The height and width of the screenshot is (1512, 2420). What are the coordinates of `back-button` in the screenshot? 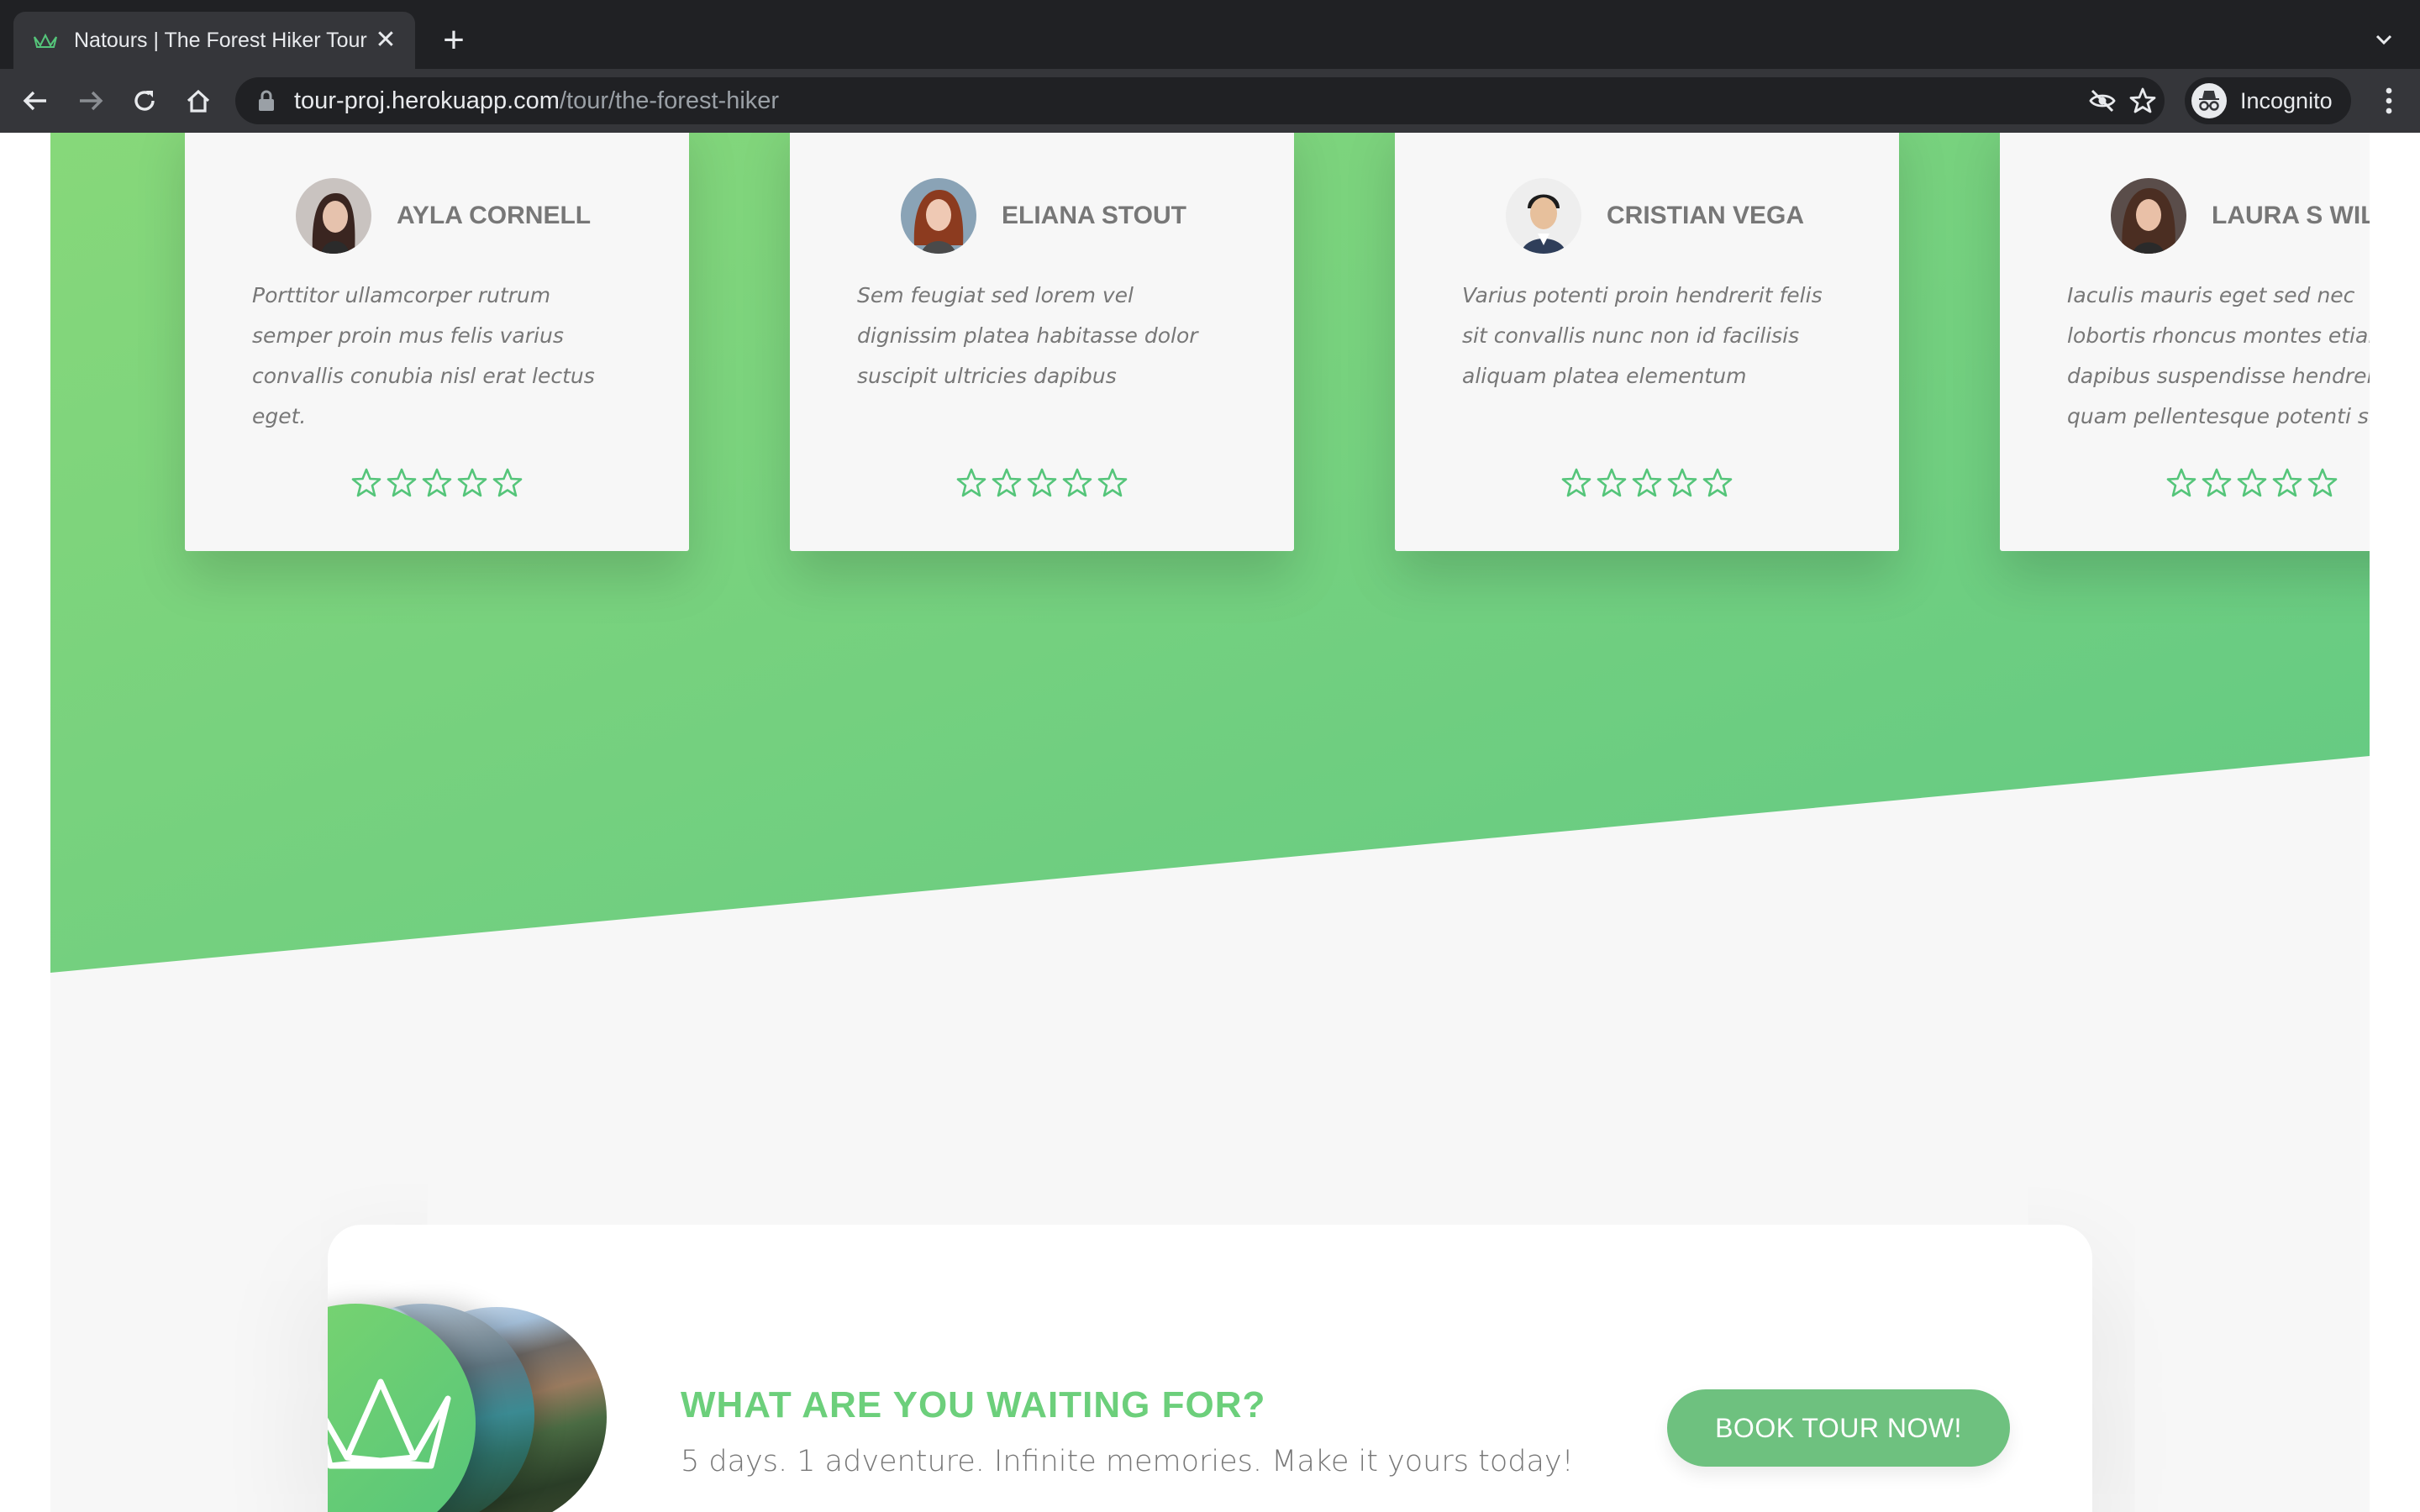 It's located at (35, 101).